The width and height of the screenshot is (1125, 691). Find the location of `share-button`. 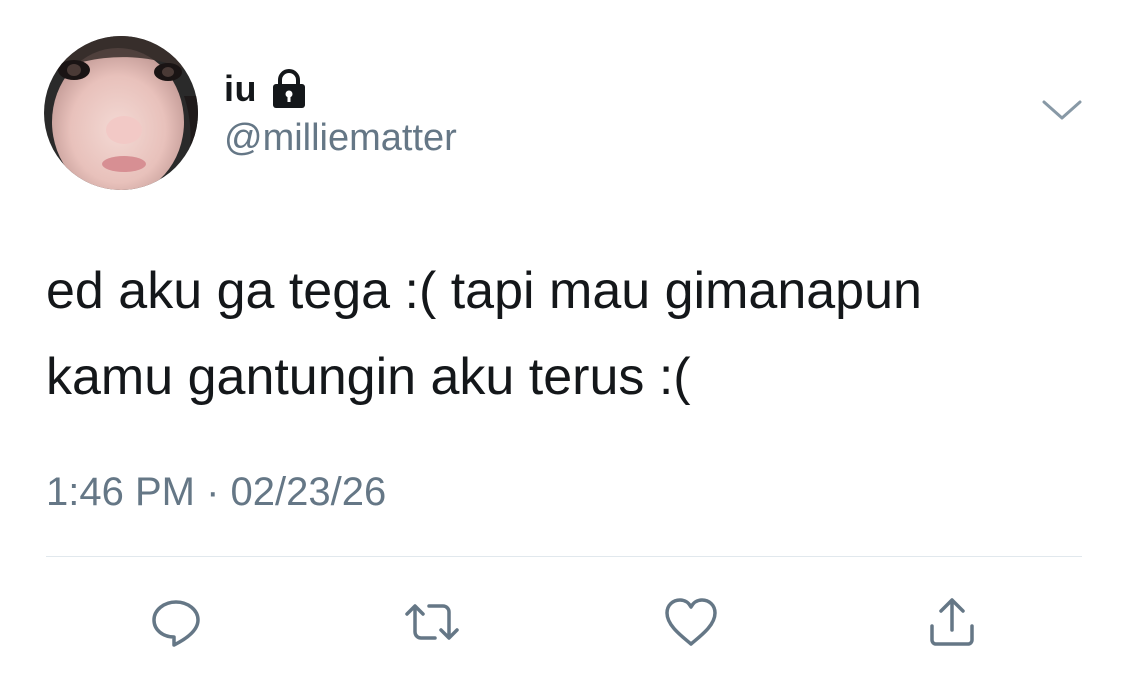

share-button is located at coordinates (952, 624).